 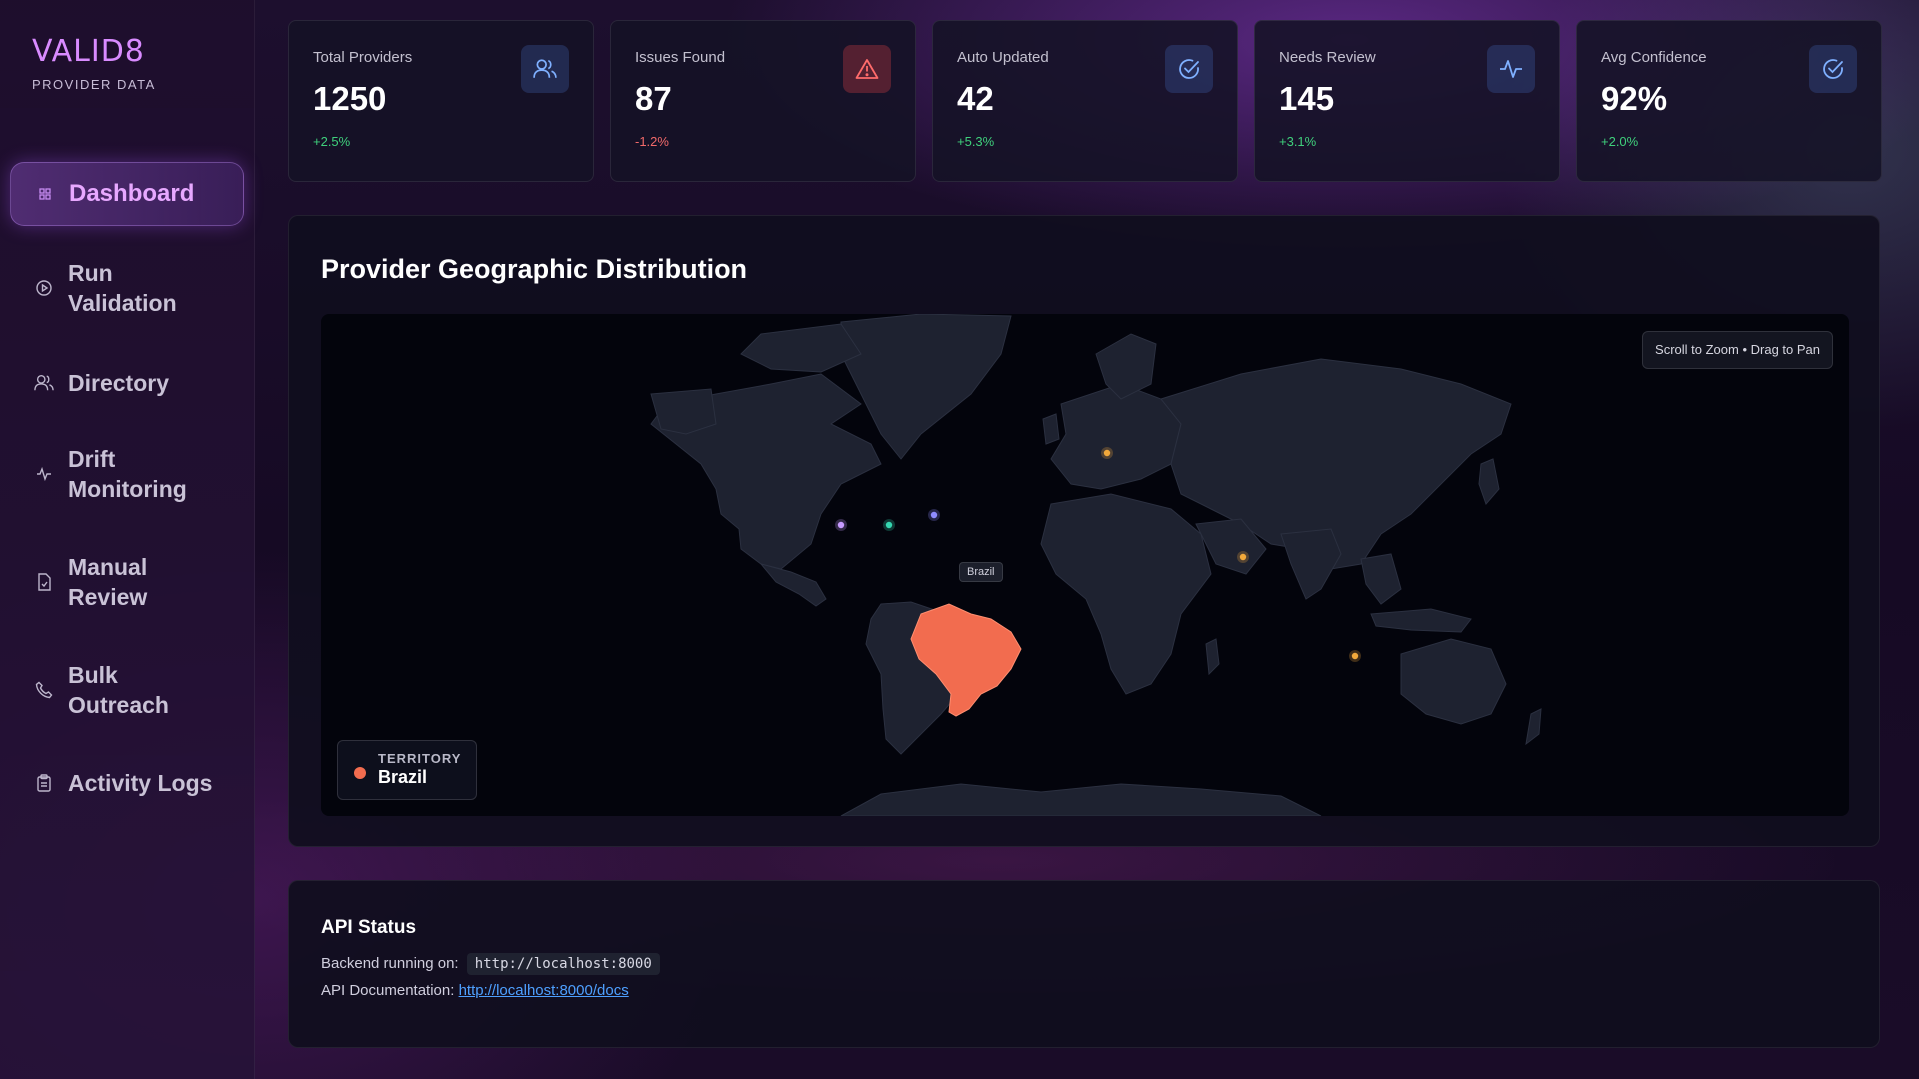 What do you see at coordinates (1126, 594) in the screenshot?
I see `land-africa` at bounding box center [1126, 594].